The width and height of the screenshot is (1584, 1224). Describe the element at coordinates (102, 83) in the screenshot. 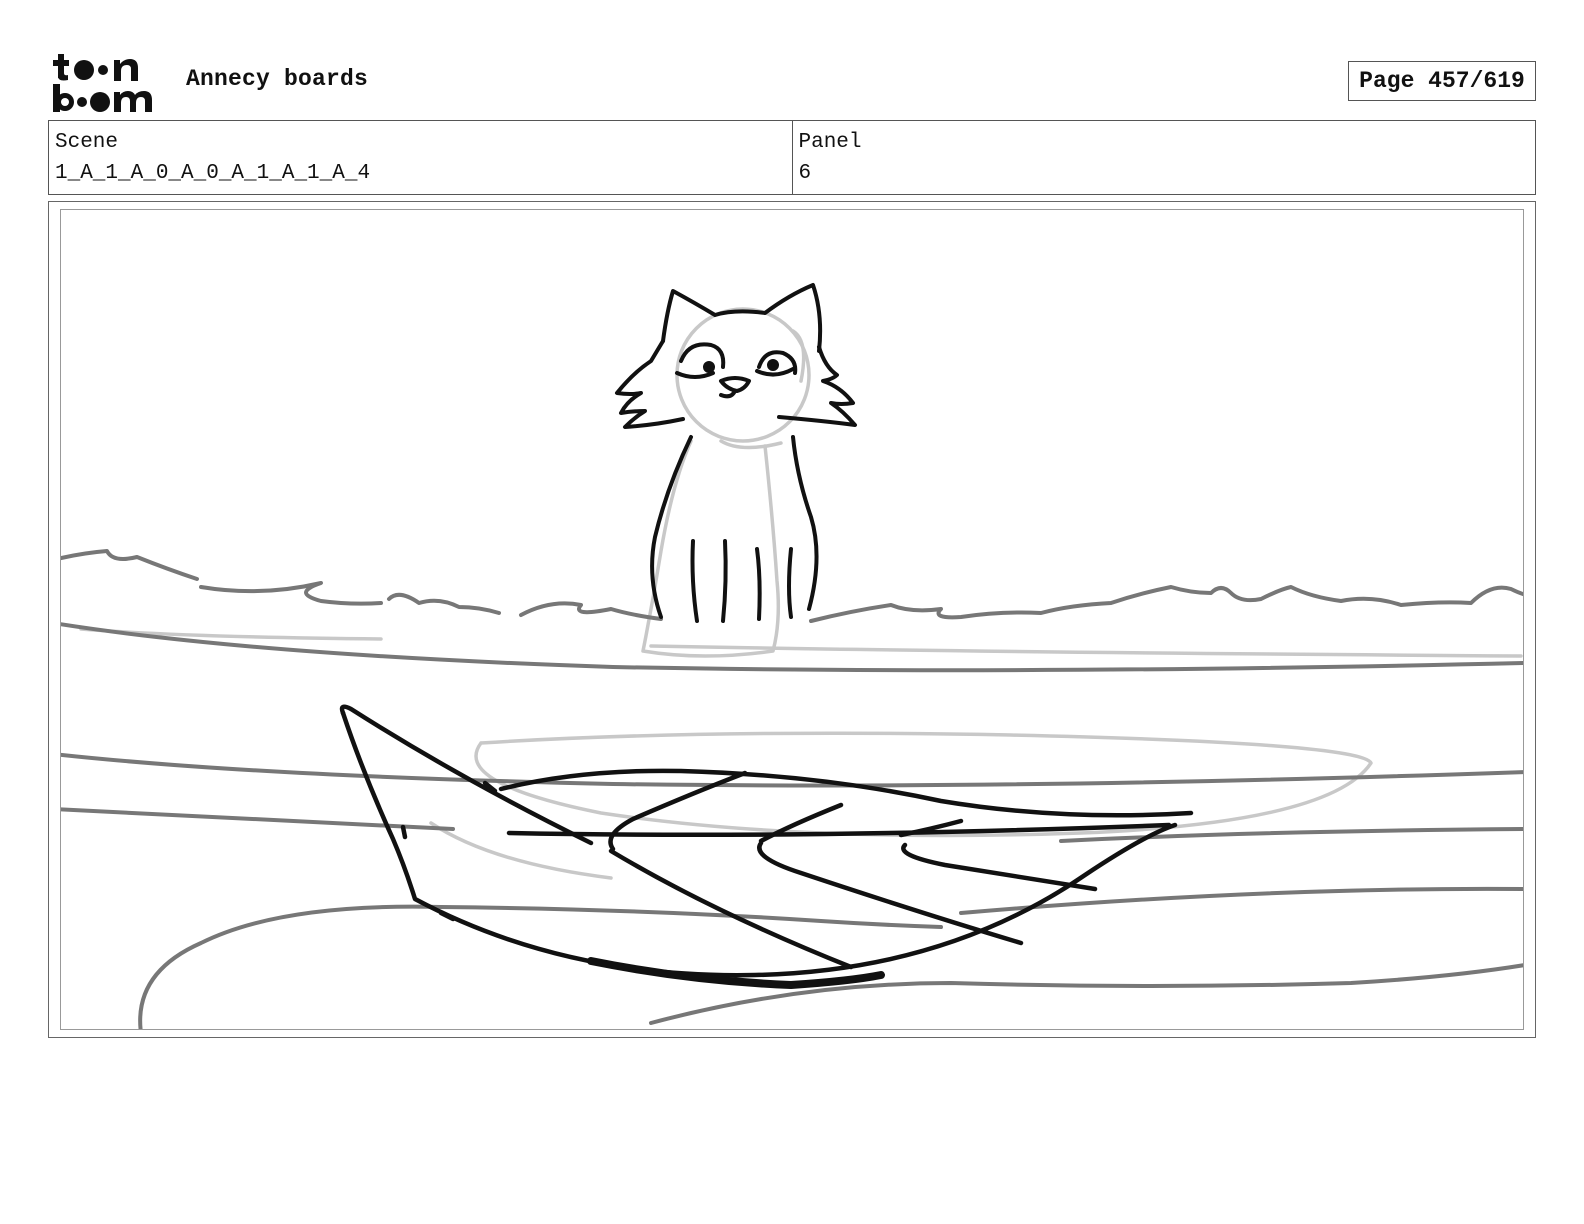

I see `toon-boom-logo-icon` at that location.